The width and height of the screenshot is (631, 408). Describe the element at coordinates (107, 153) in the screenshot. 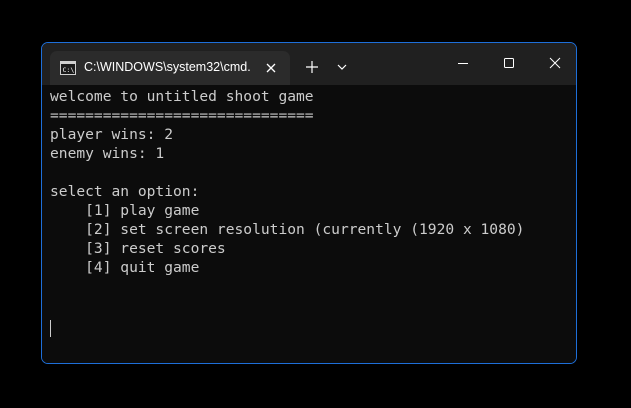

I see `console-line: enemy wins: 1` at that location.